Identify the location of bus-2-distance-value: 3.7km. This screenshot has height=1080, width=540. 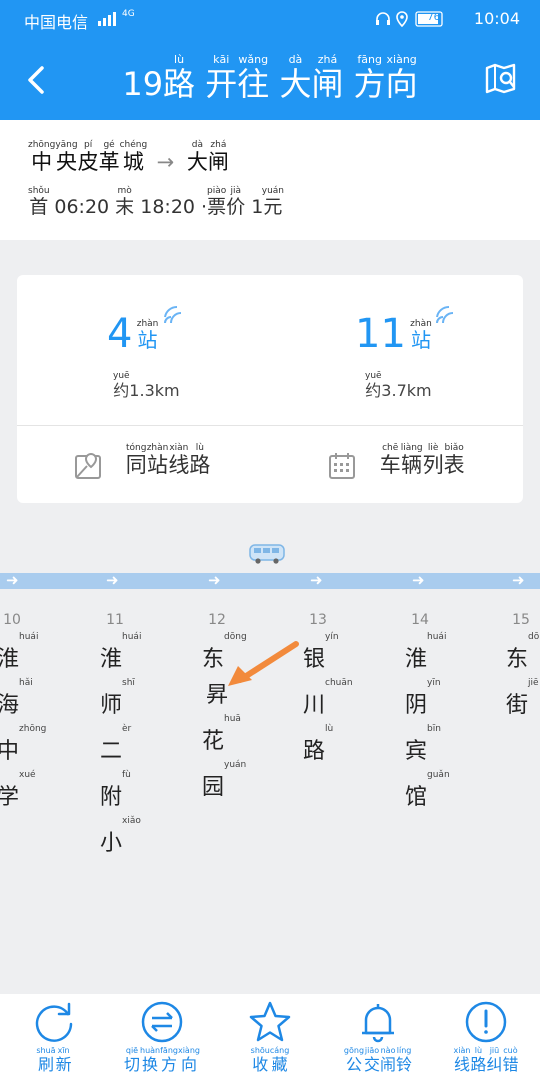
(406, 390).